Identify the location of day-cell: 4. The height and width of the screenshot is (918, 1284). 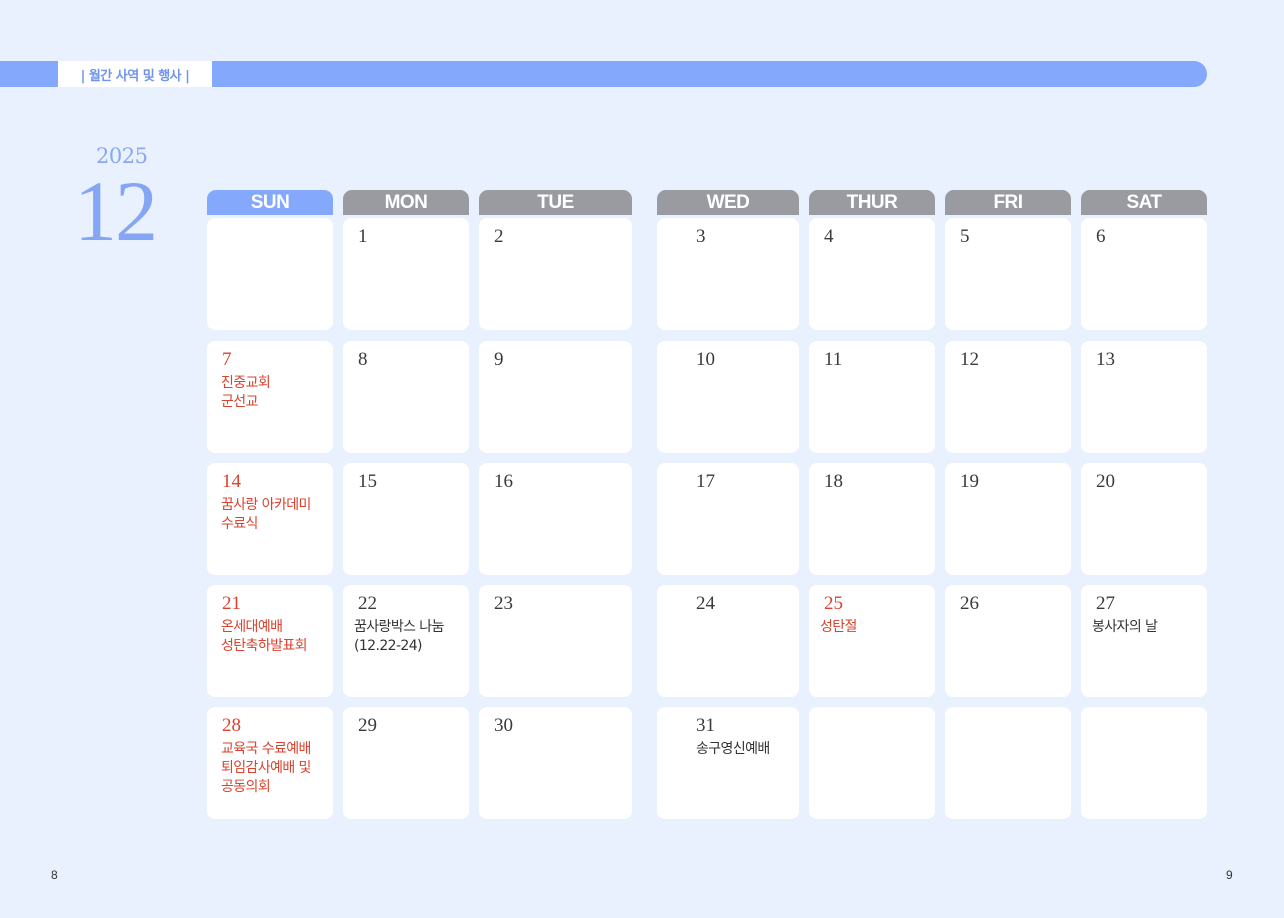
(872, 274).